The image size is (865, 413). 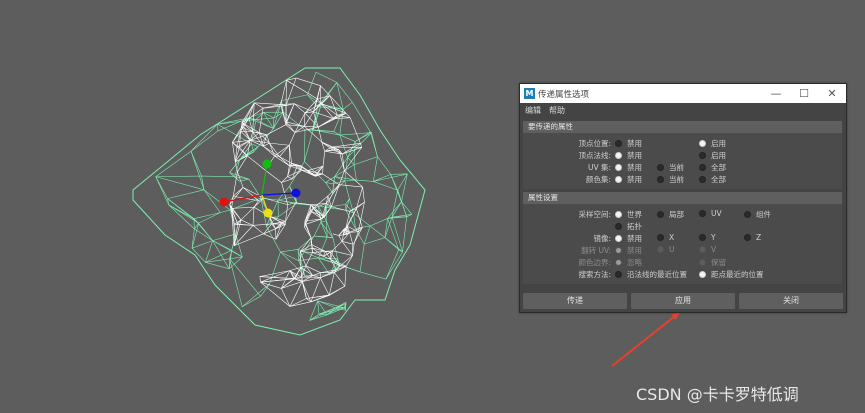 What do you see at coordinates (651, 274) in the screenshot?
I see `radio-option: 沿法线的最近位置` at bounding box center [651, 274].